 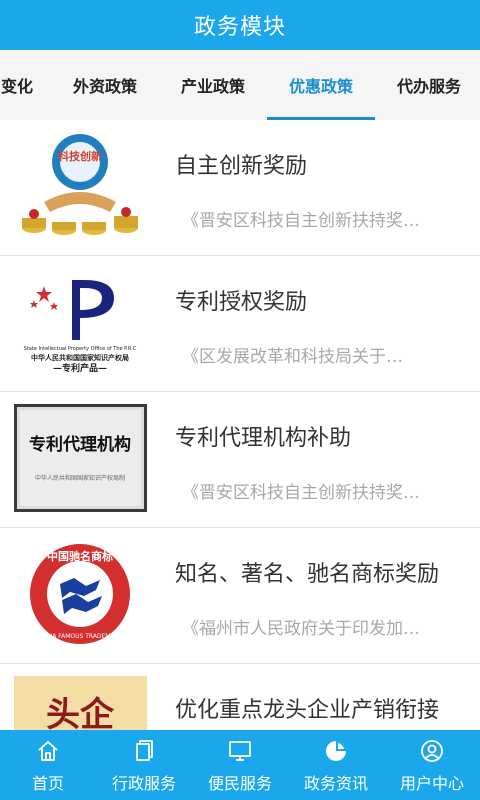 I want to click on nav-label: 便民服务, so click(x=239, y=783).